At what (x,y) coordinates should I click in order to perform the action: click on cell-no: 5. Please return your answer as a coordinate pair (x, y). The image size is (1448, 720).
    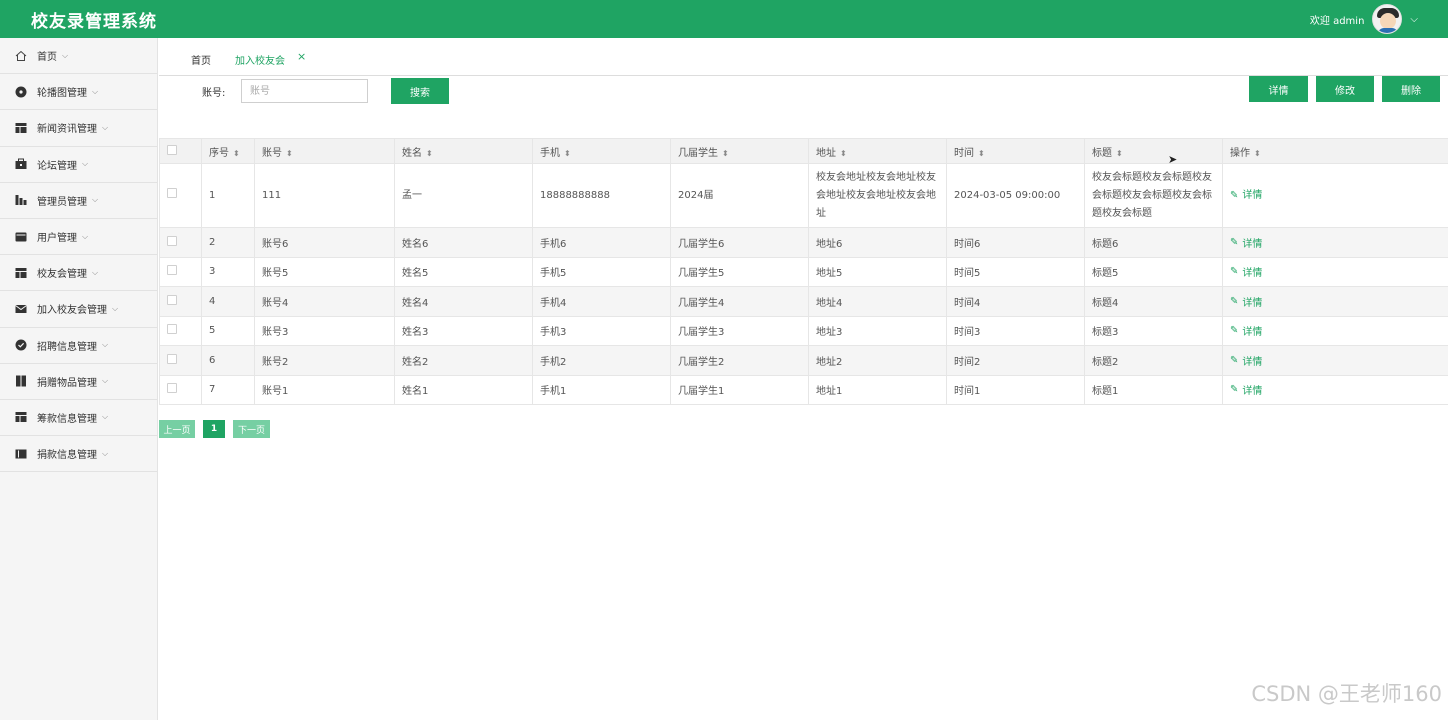
    Looking at the image, I should click on (228, 330).